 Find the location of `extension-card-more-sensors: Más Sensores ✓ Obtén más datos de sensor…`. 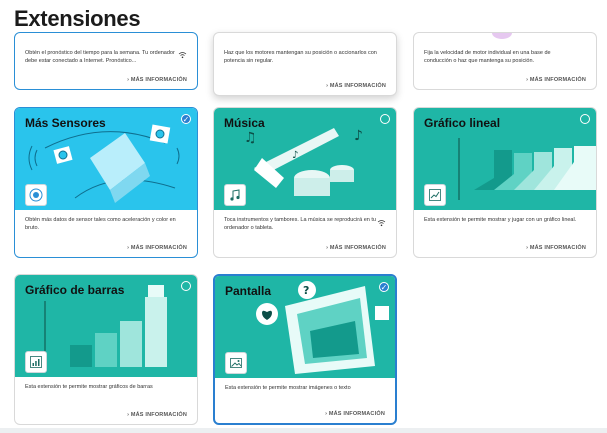

extension-card-more-sensors: Más Sensores ✓ Obtén más datos de sensor… is located at coordinates (106, 182).